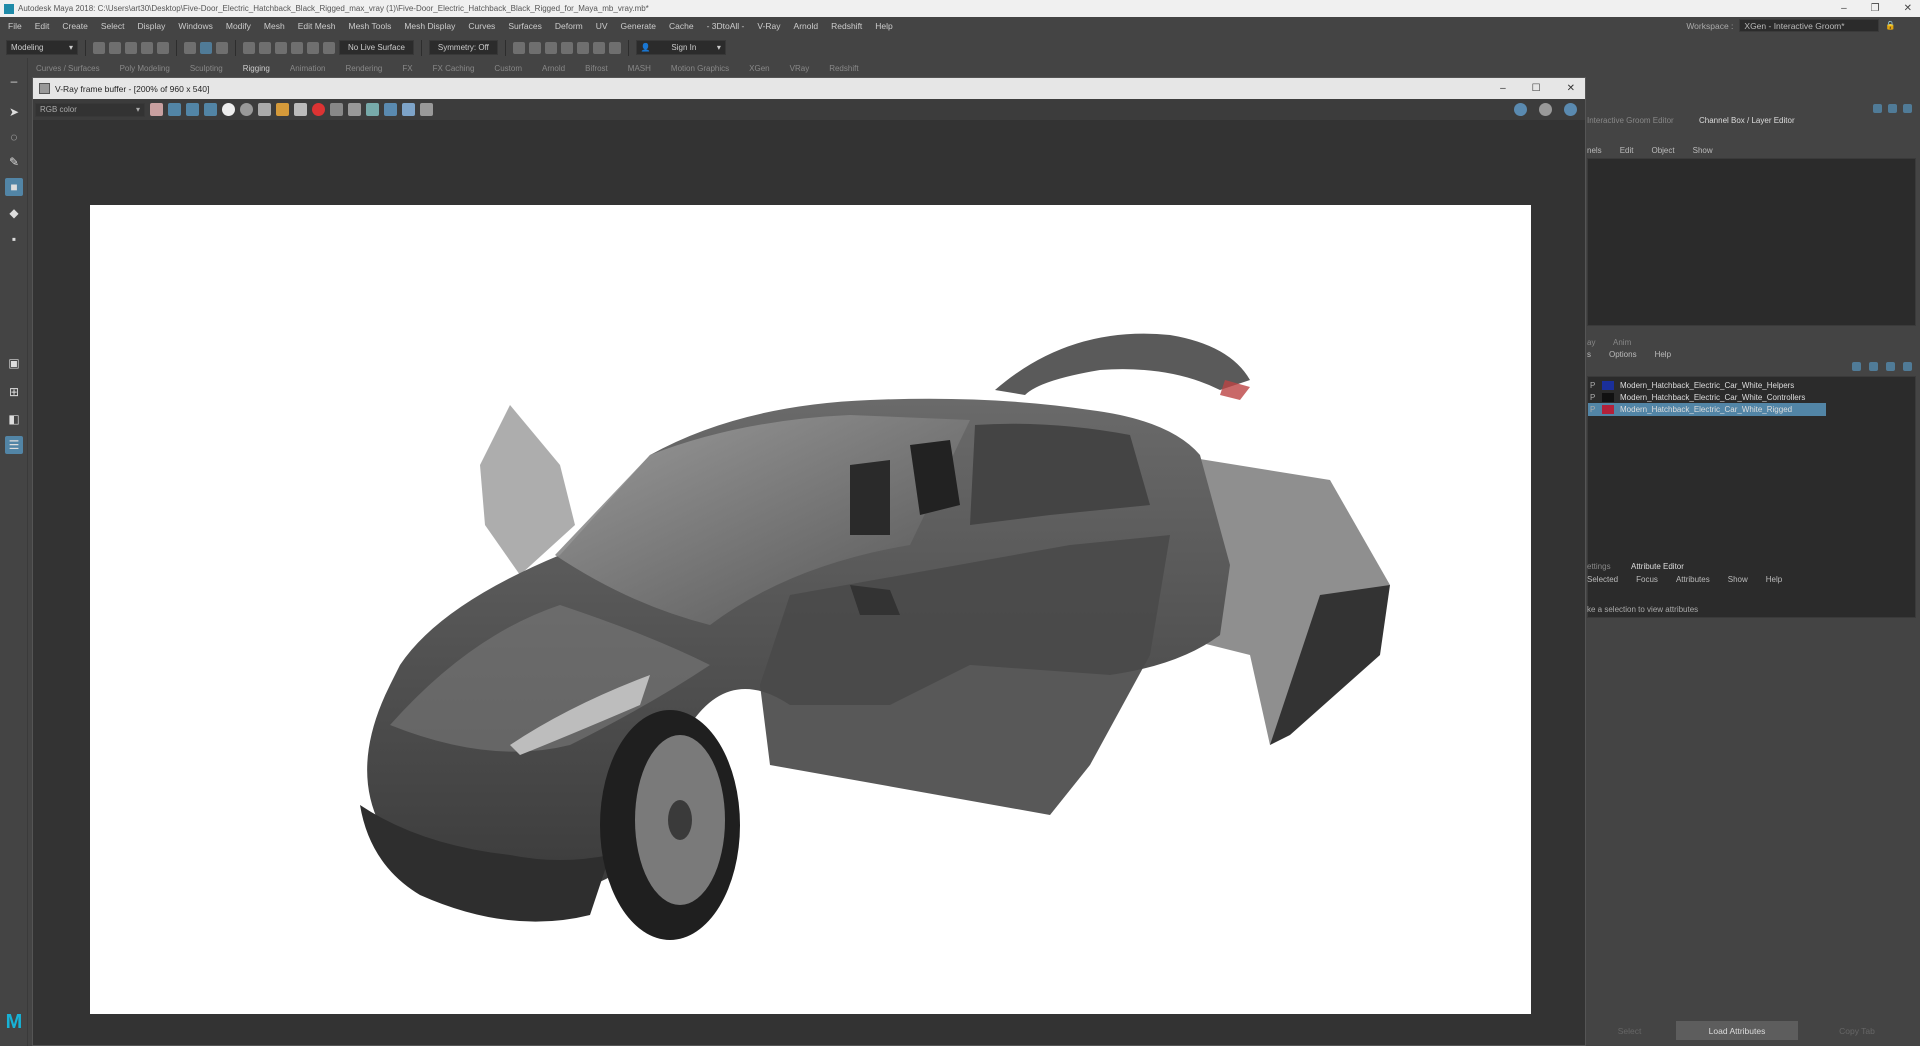  Describe the element at coordinates (582, 47) in the screenshot. I see `render-view-icon` at that location.